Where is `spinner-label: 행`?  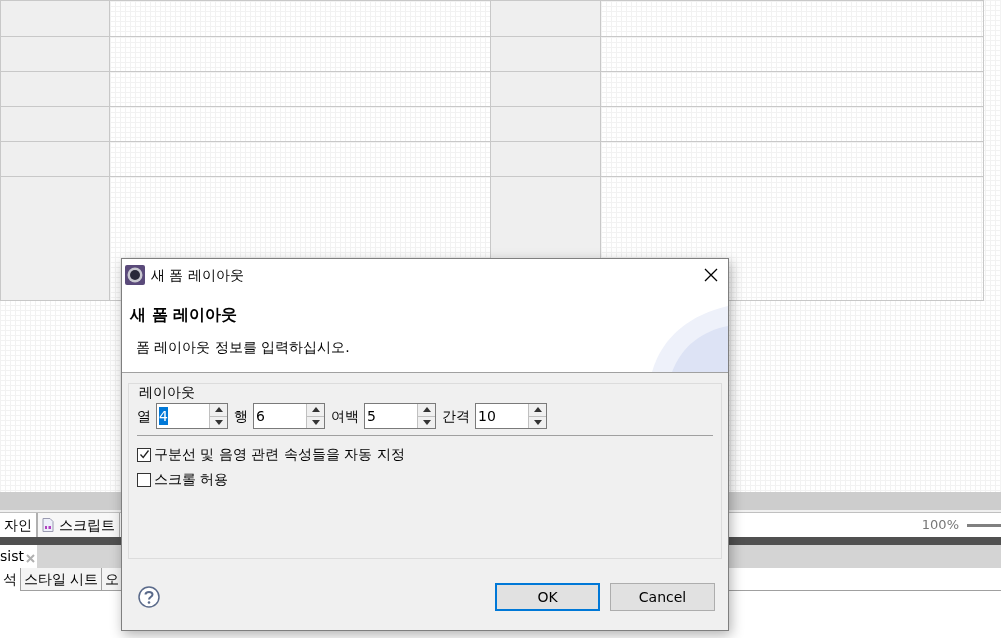
spinner-label: 행 is located at coordinates (241, 416).